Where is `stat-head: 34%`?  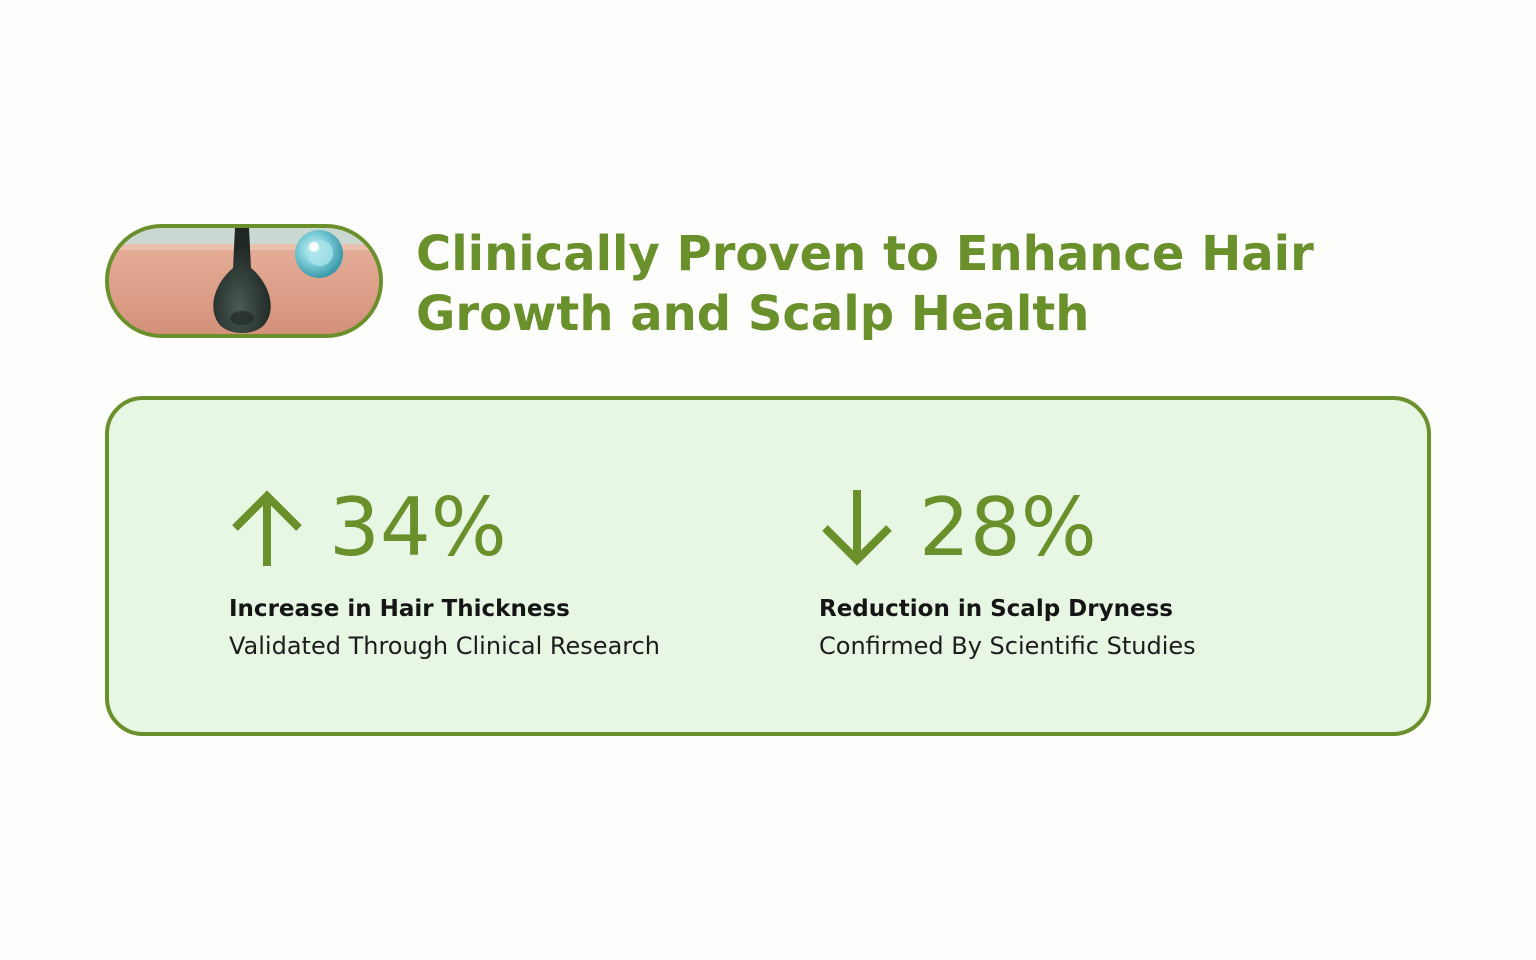
stat-head: 34% is located at coordinates (509, 528).